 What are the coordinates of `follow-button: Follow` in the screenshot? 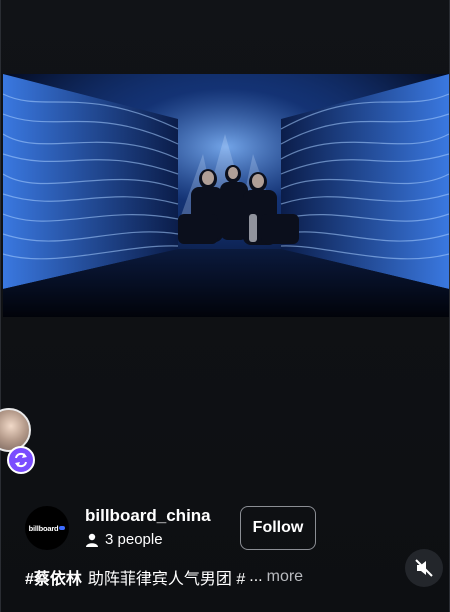 It's located at (278, 528).